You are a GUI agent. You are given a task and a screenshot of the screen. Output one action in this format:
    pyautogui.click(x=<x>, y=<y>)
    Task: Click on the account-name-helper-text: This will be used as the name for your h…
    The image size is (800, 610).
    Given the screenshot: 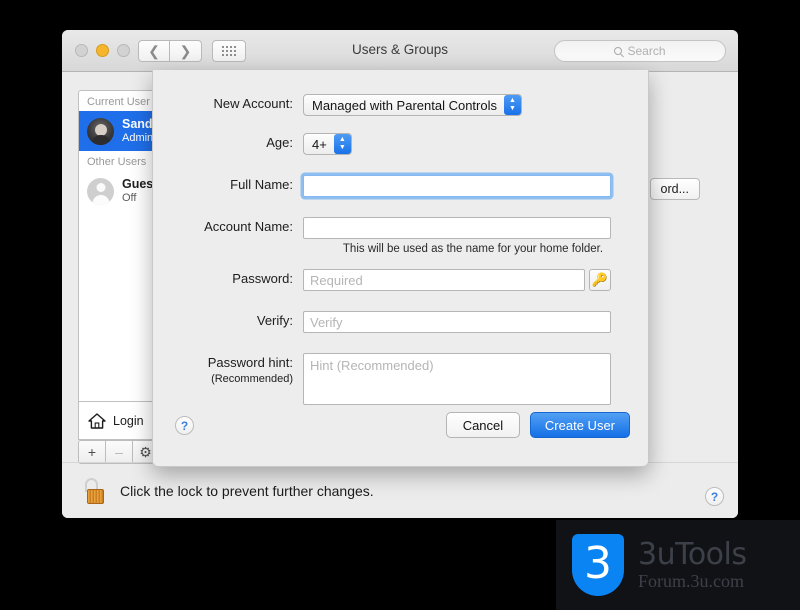 What is the action you would take?
    pyautogui.click(x=473, y=249)
    